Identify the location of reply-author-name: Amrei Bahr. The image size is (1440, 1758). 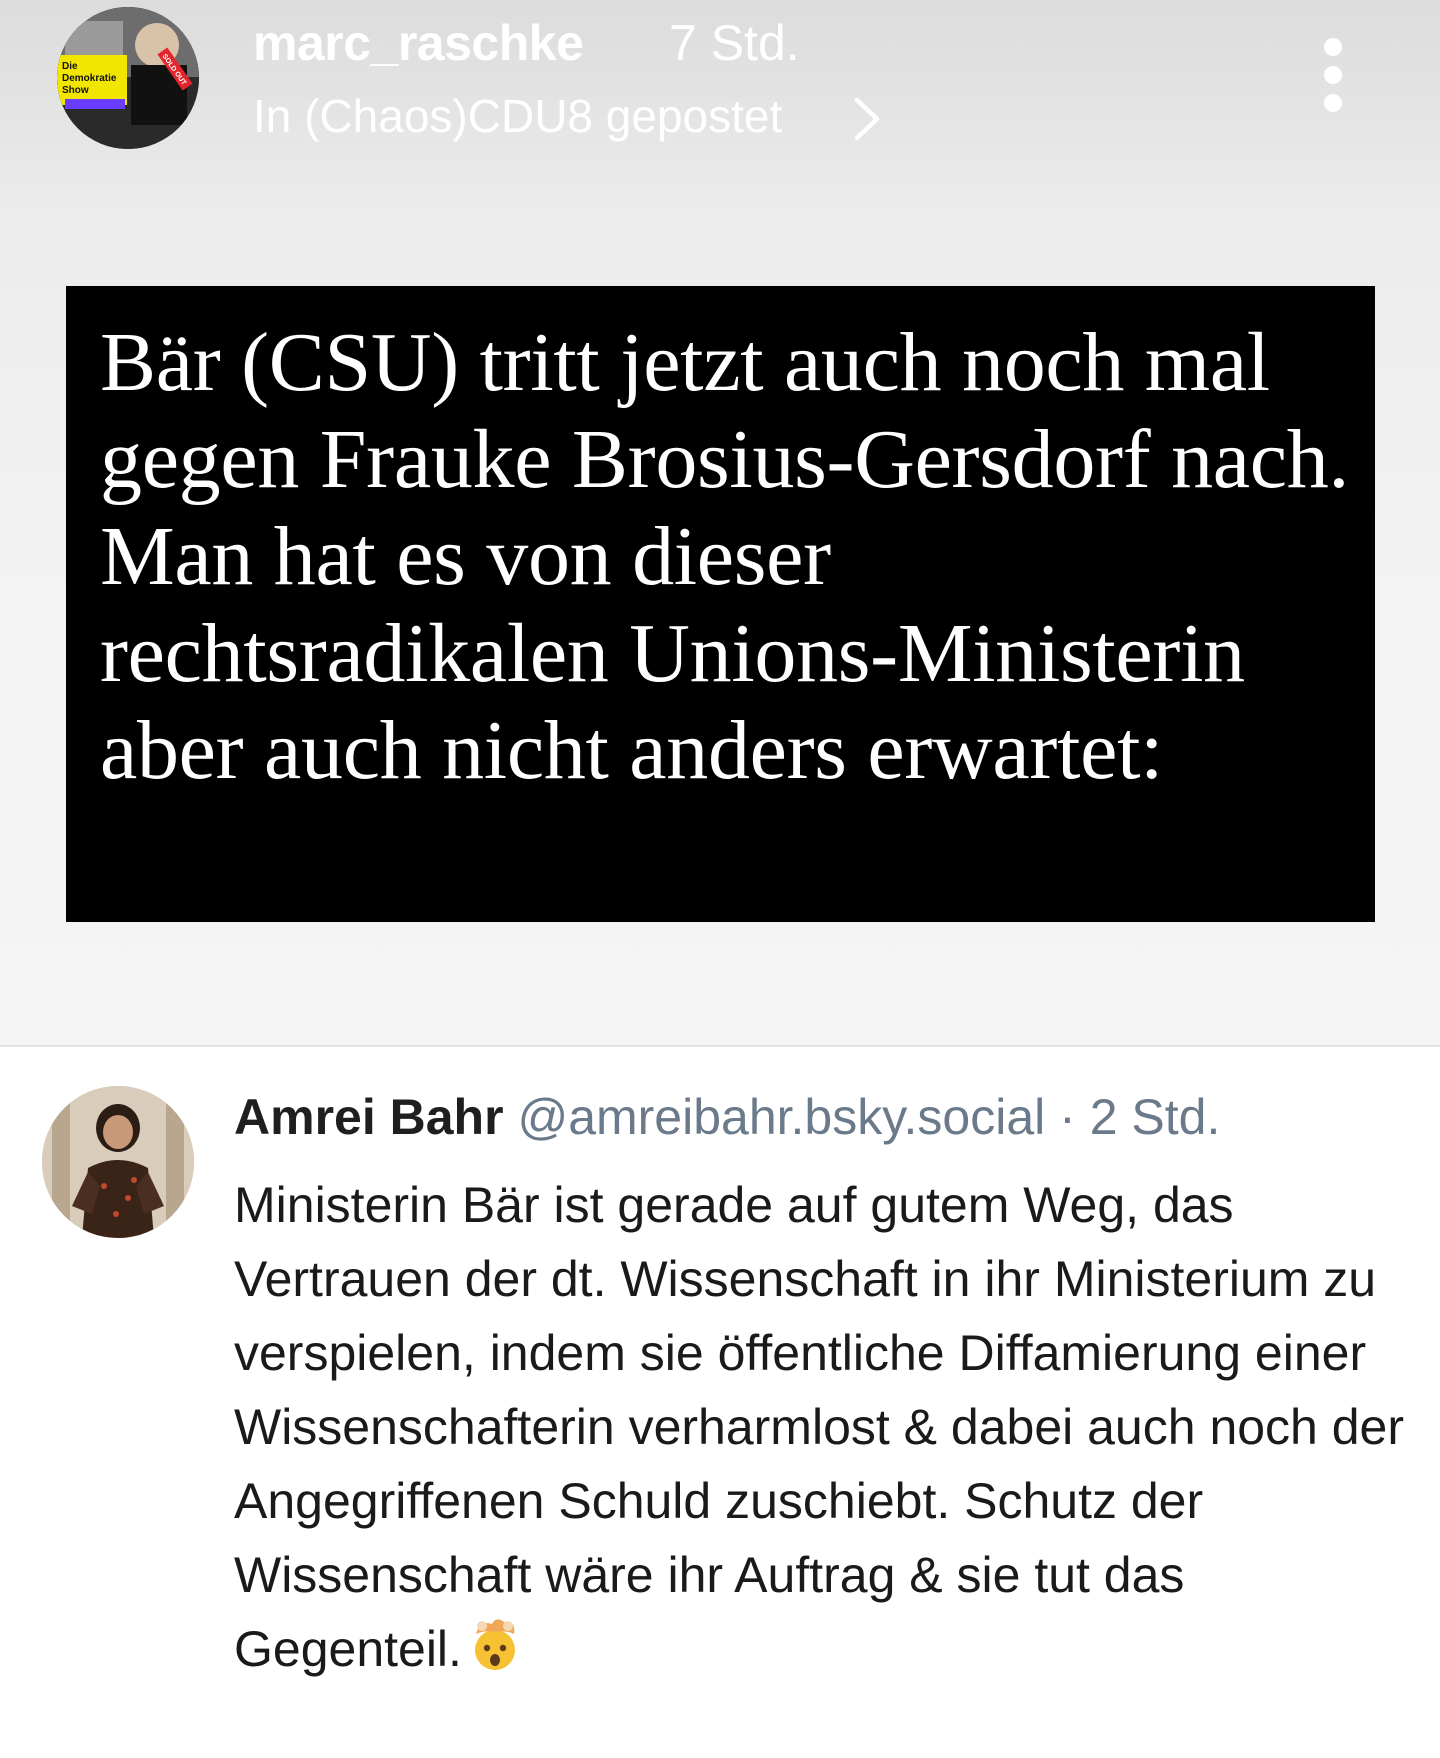
(369, 1117).